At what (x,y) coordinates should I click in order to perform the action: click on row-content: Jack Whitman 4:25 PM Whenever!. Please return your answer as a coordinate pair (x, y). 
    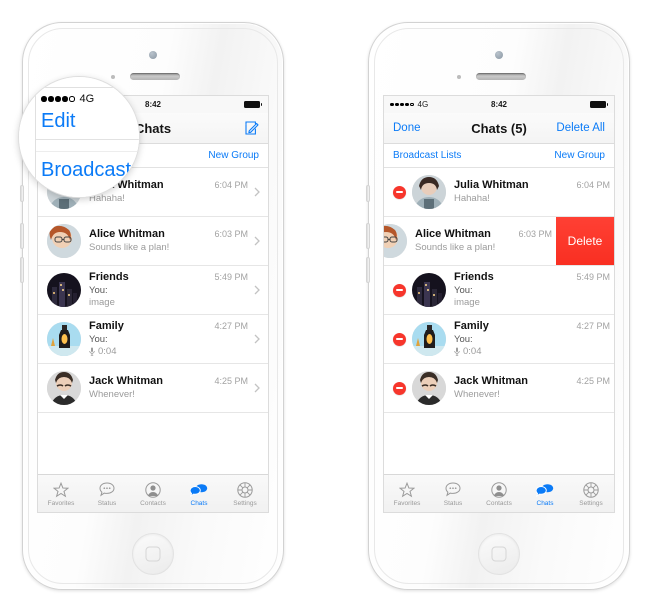
    Looking at the image, I should click on (534, 388).